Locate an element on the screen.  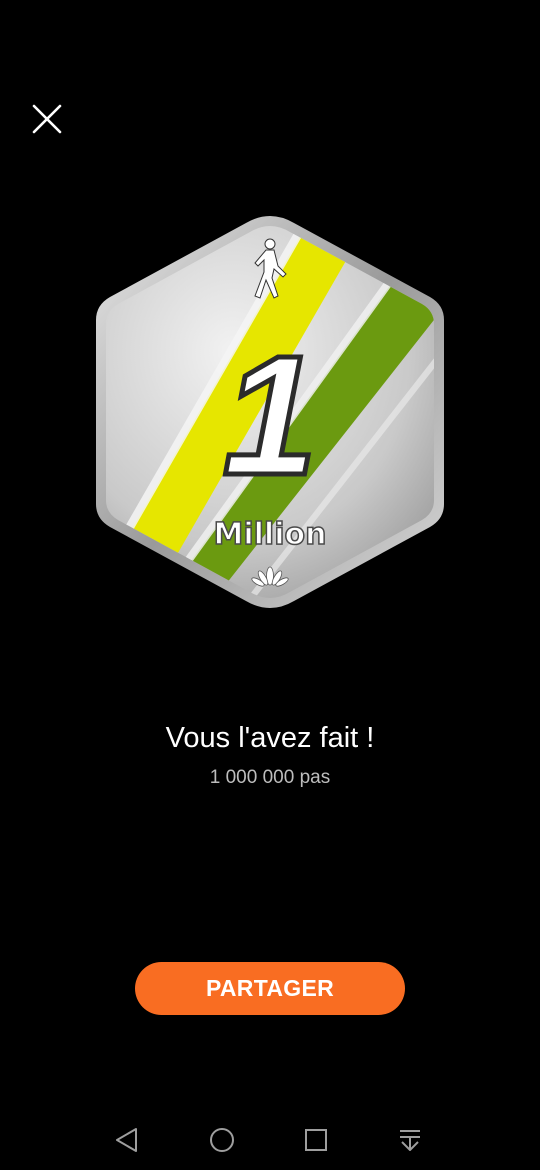
recents-button is located at coordinates (316, 1140).